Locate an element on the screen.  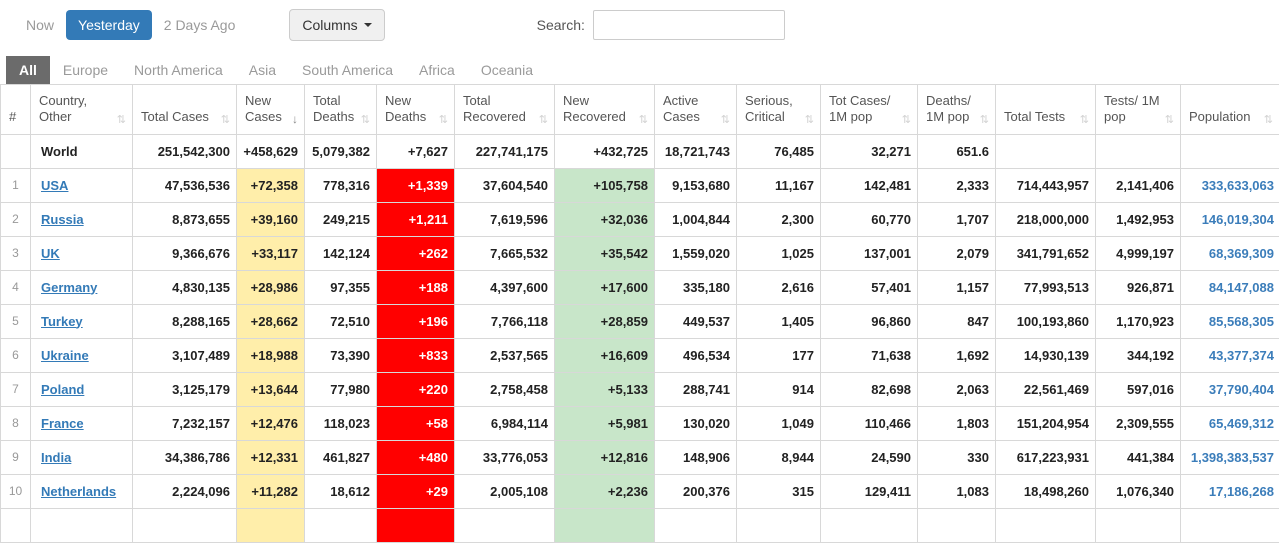
col-header-total-tests: Total Tests⇅ is located at coordinates (1046, 110).